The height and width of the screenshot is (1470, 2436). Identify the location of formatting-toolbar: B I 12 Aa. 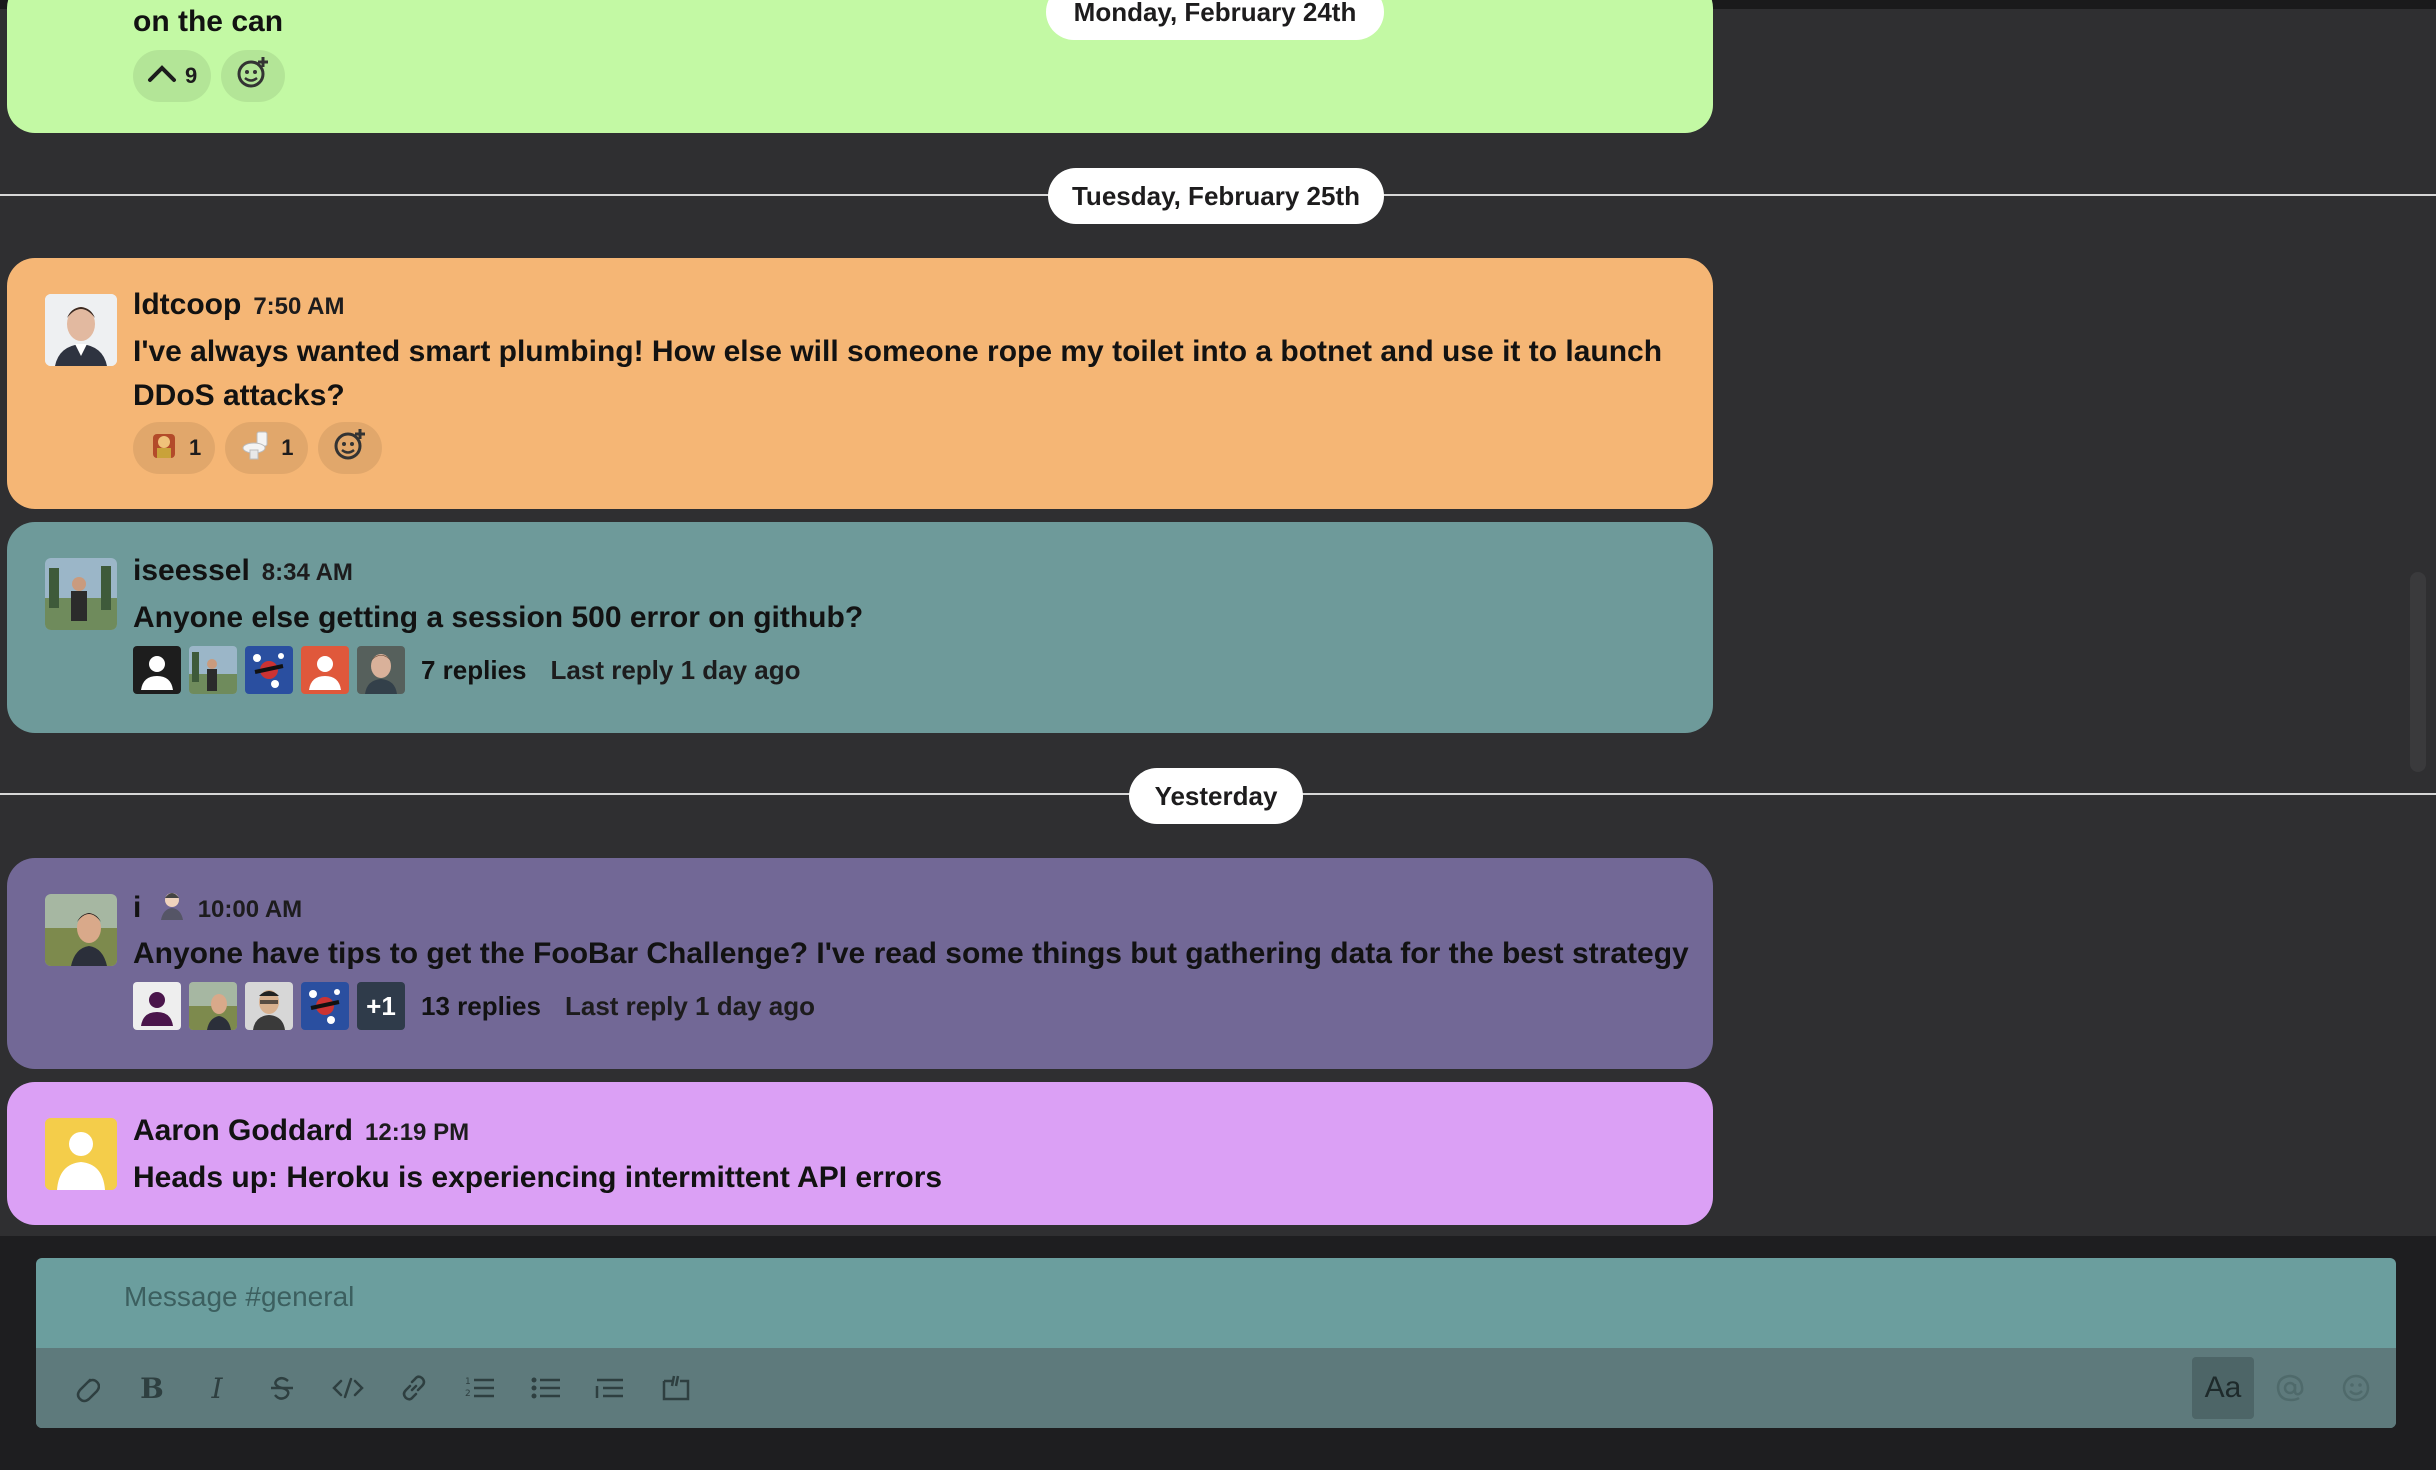
(1216, 1388).